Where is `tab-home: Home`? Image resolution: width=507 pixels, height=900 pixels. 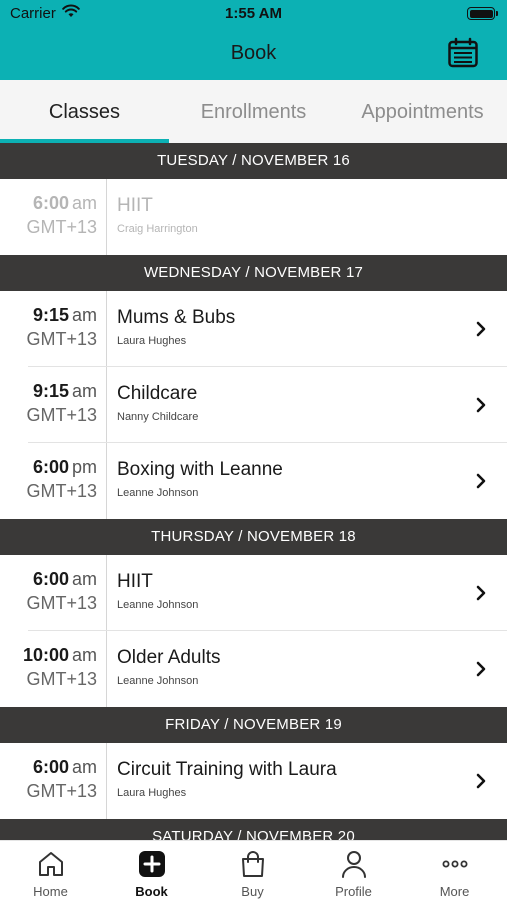
tab-home: Home is located at coordinates (50, 870).